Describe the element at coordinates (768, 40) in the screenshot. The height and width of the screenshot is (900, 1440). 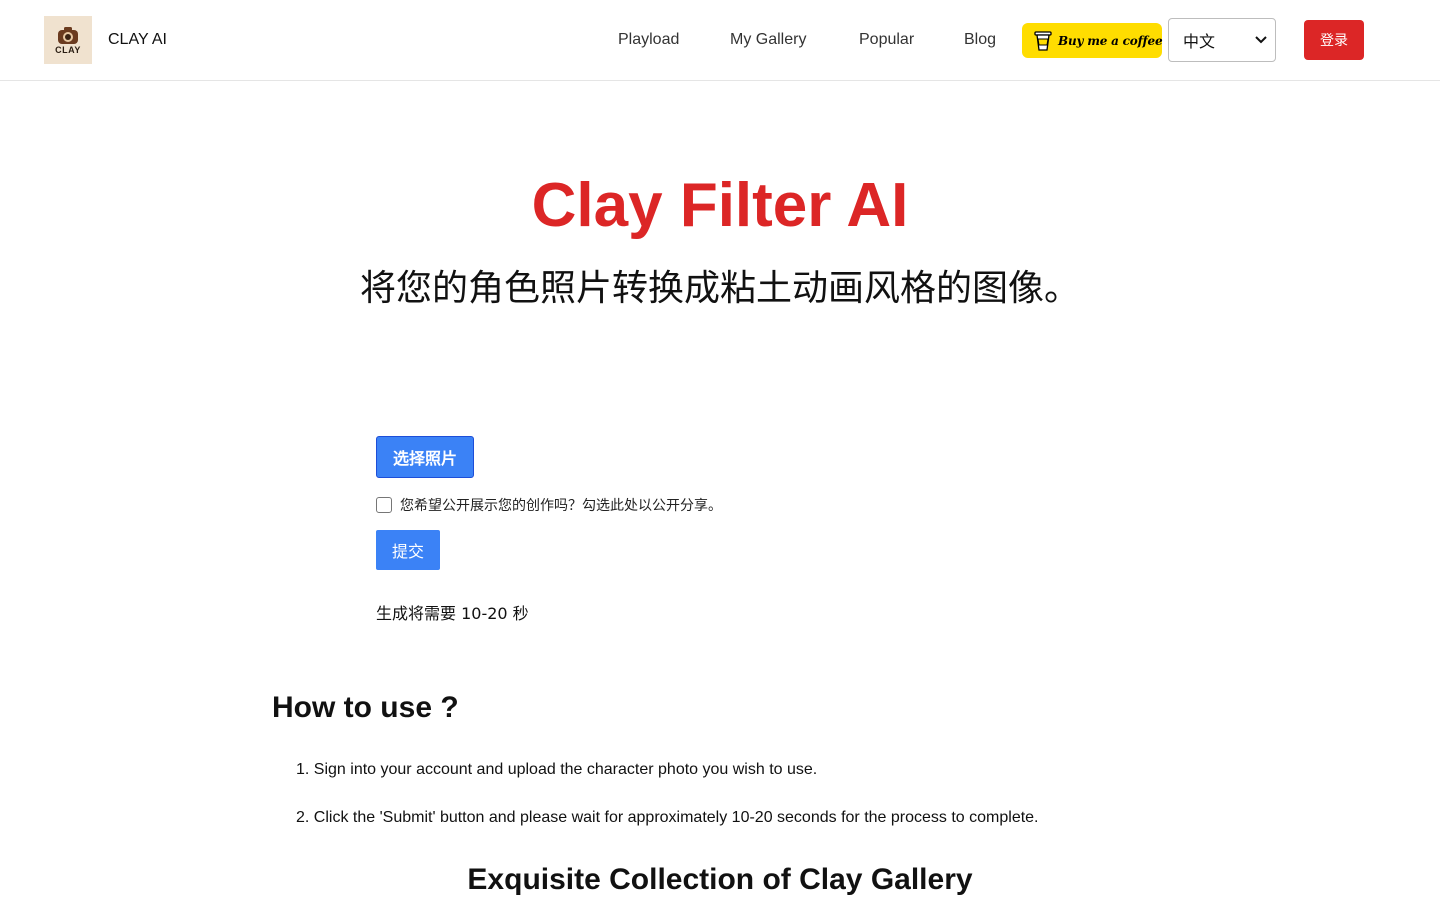
I see `nav-my-gallery: My Gallery` at that location.